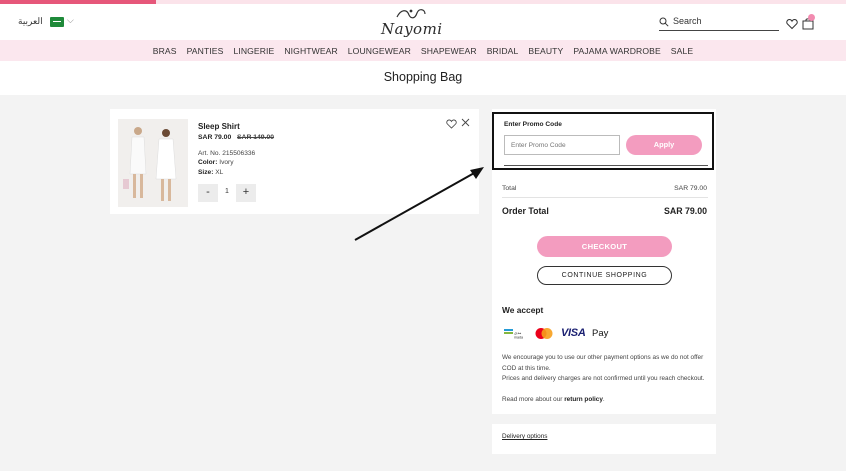  I want to click on remove-item-close-icon, so click(465, 122).